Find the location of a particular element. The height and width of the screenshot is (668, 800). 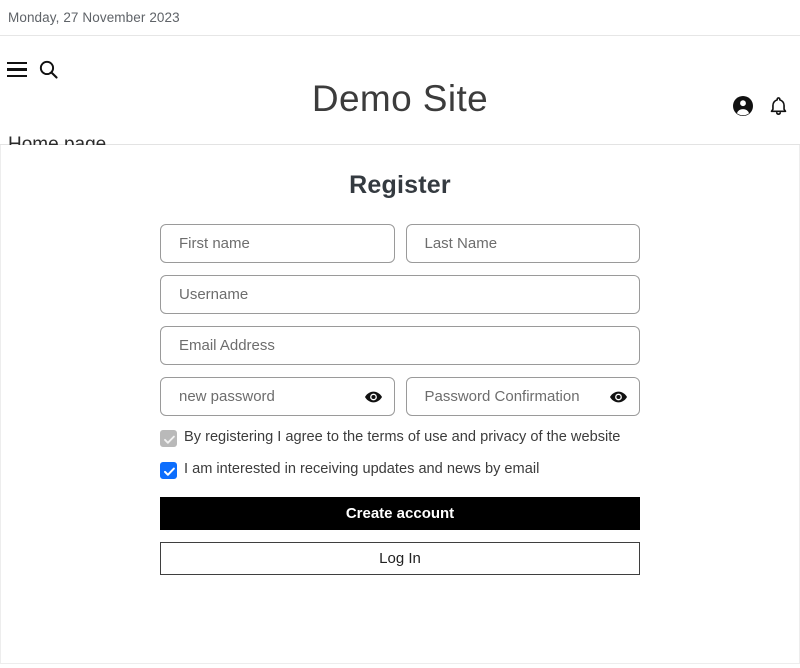

email-input is located at coordinates (400, 345).